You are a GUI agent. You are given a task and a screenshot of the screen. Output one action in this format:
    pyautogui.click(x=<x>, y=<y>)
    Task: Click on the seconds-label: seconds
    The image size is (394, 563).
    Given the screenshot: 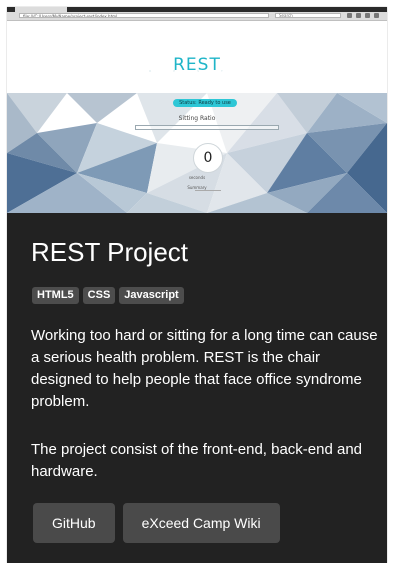 What is the action you would take?
    pyautogui.click(x=197, y=177)
    